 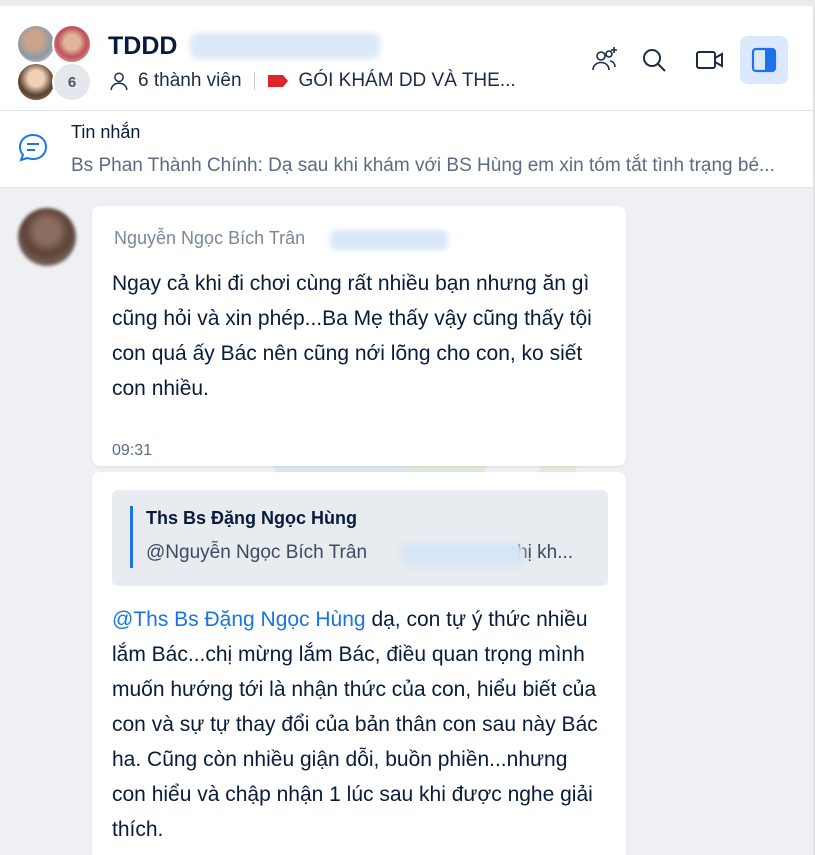 I want to click on quote-mention: @Nguyễn Ngọc Bích Trân, so click(x=257, y=552).